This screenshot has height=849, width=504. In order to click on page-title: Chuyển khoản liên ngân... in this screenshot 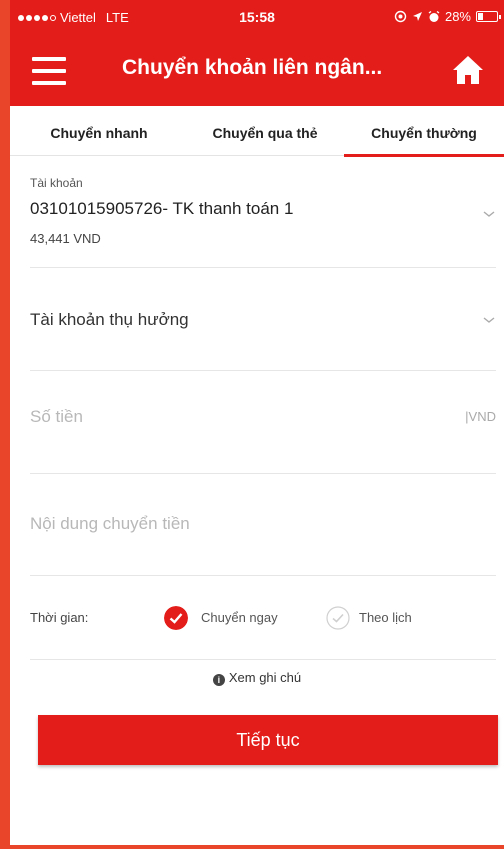, I will do `click(252, 67)`.